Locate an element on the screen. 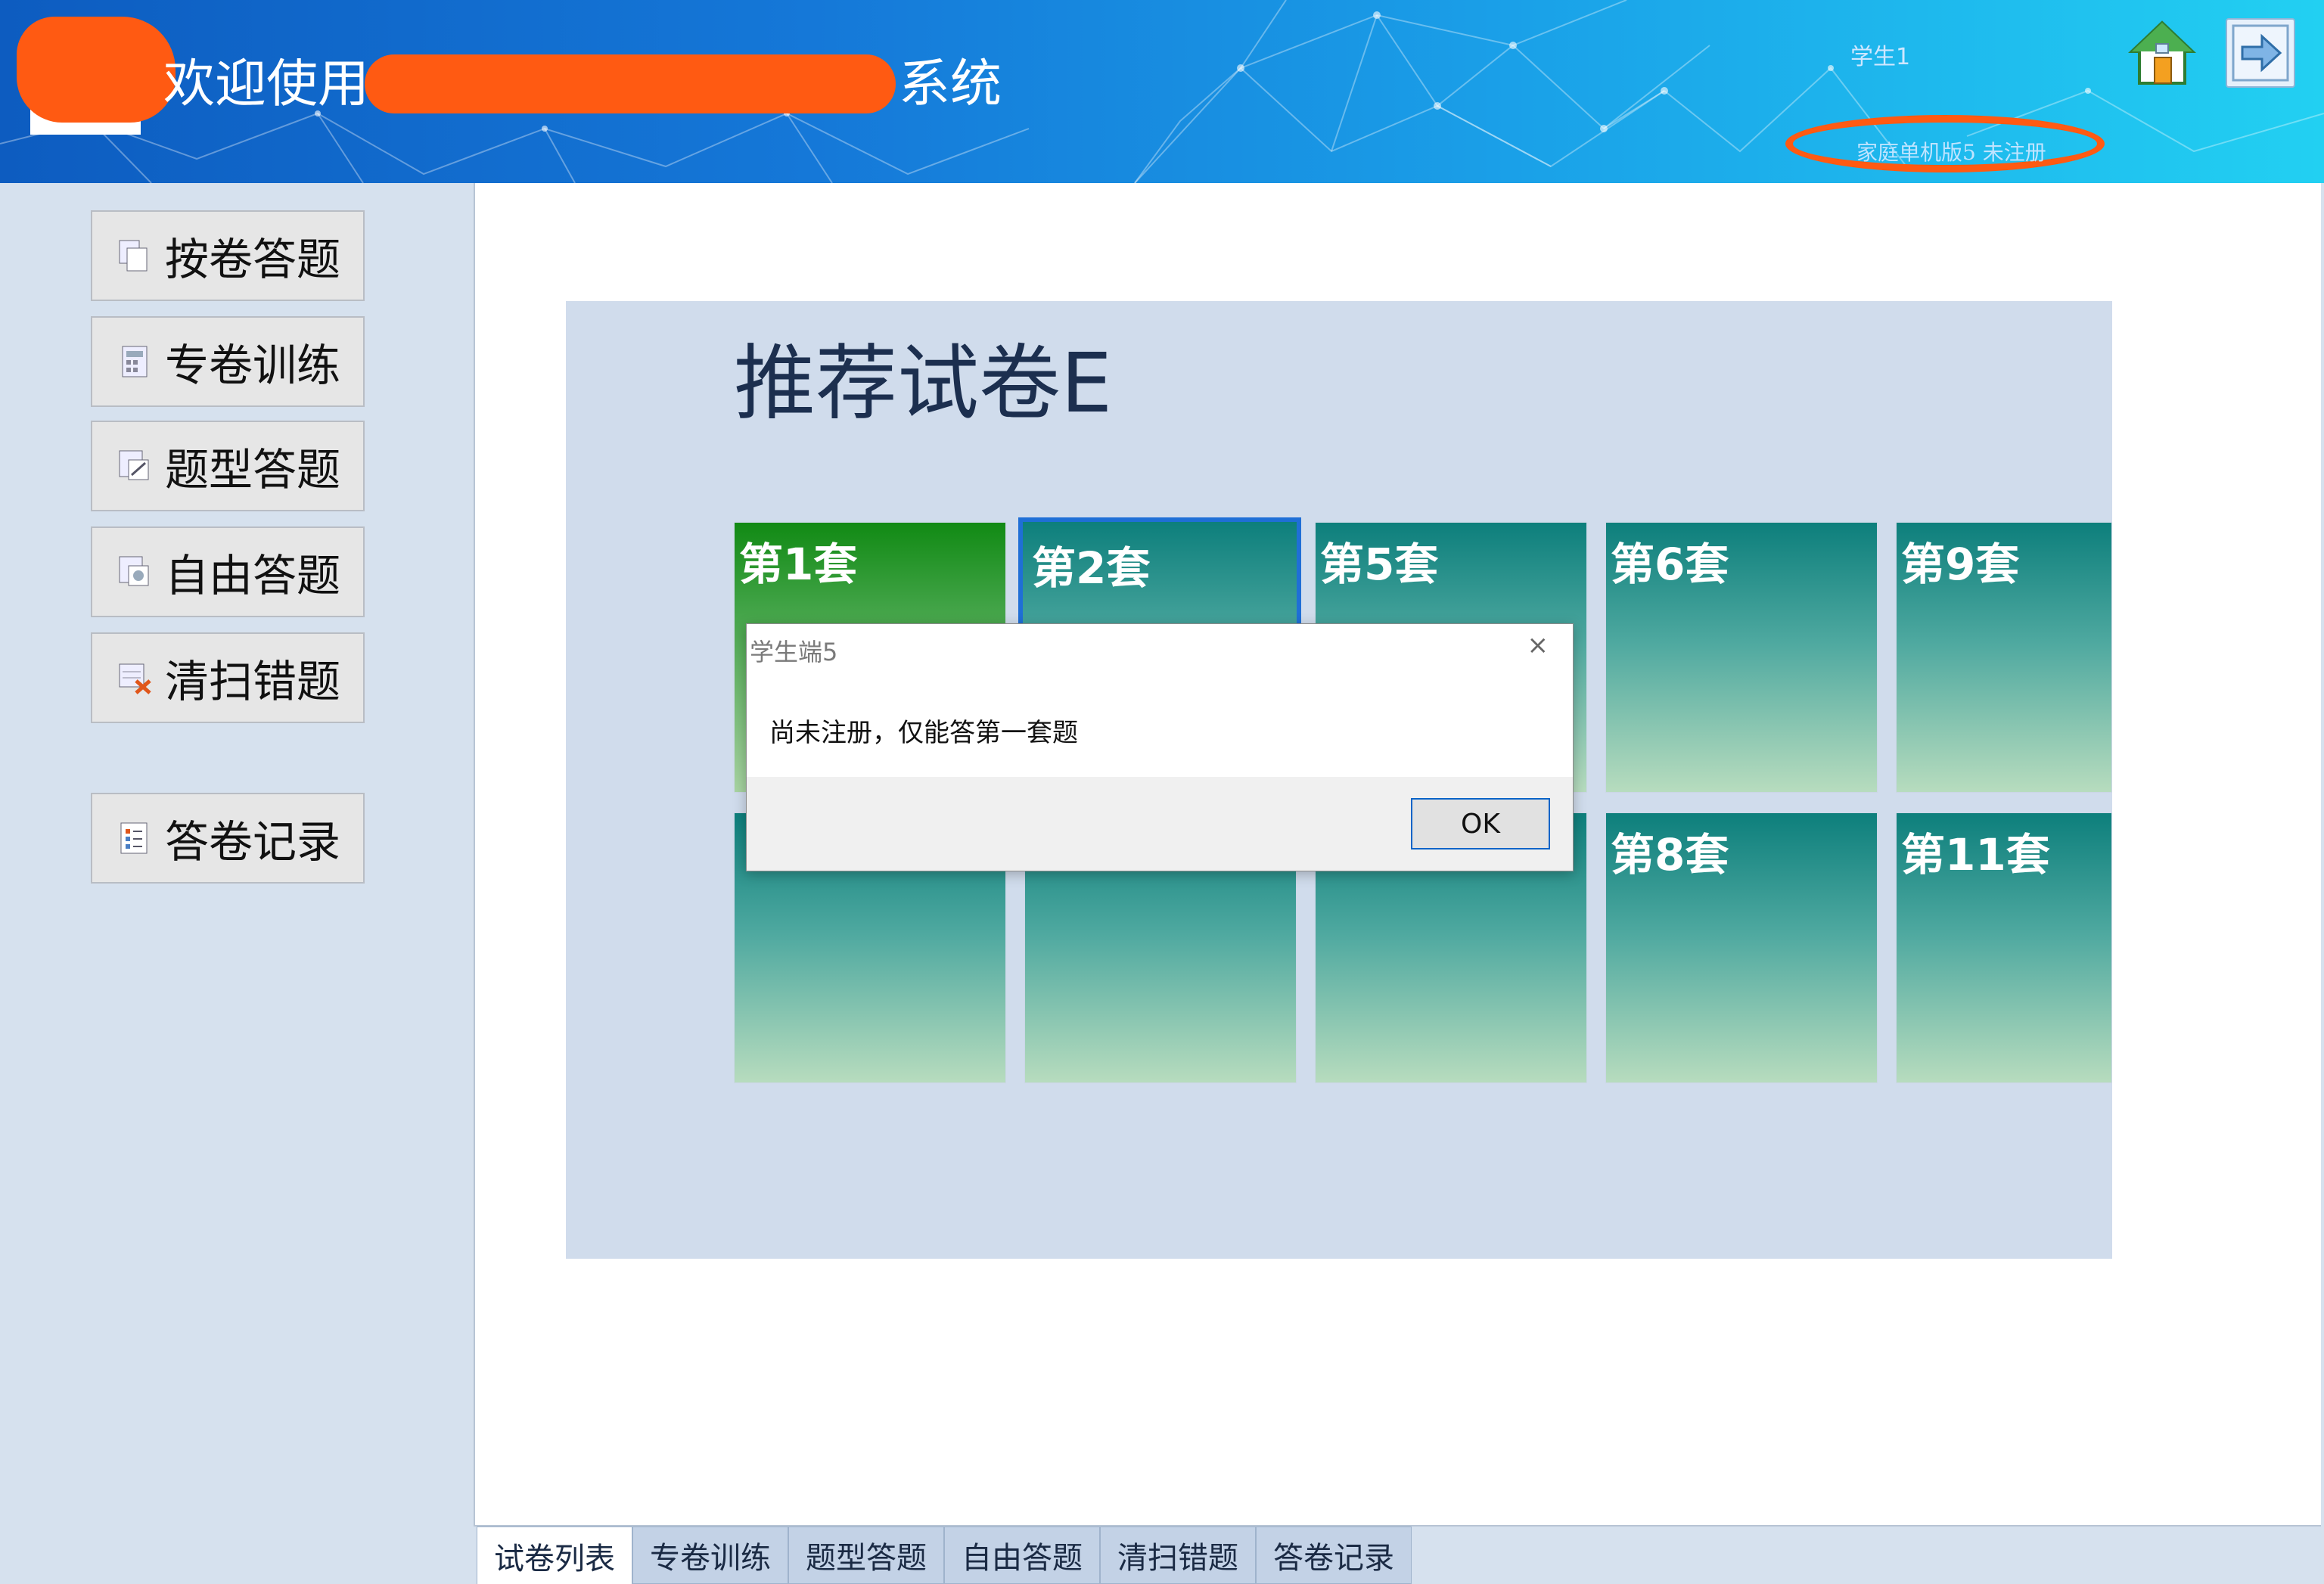 Image resolution: width=2324 pixels, height=1584 pixels. edition-status-badge: 家庭单机版5 未注册 is located at coordinates (1945, 144).